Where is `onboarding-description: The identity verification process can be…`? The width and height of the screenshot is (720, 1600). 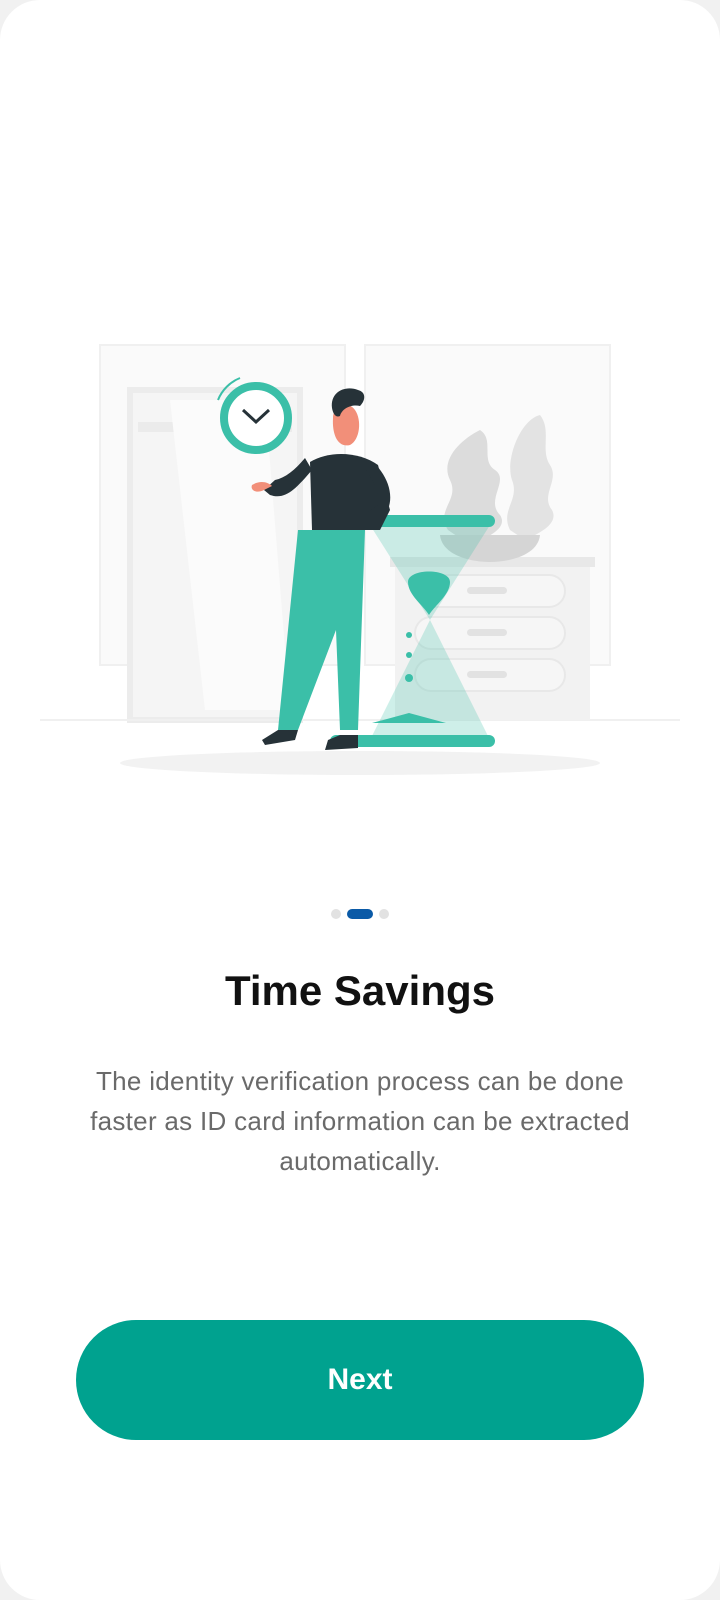
onboarding-description: The identity verification process can be… is located at coordinates (360, 1121).